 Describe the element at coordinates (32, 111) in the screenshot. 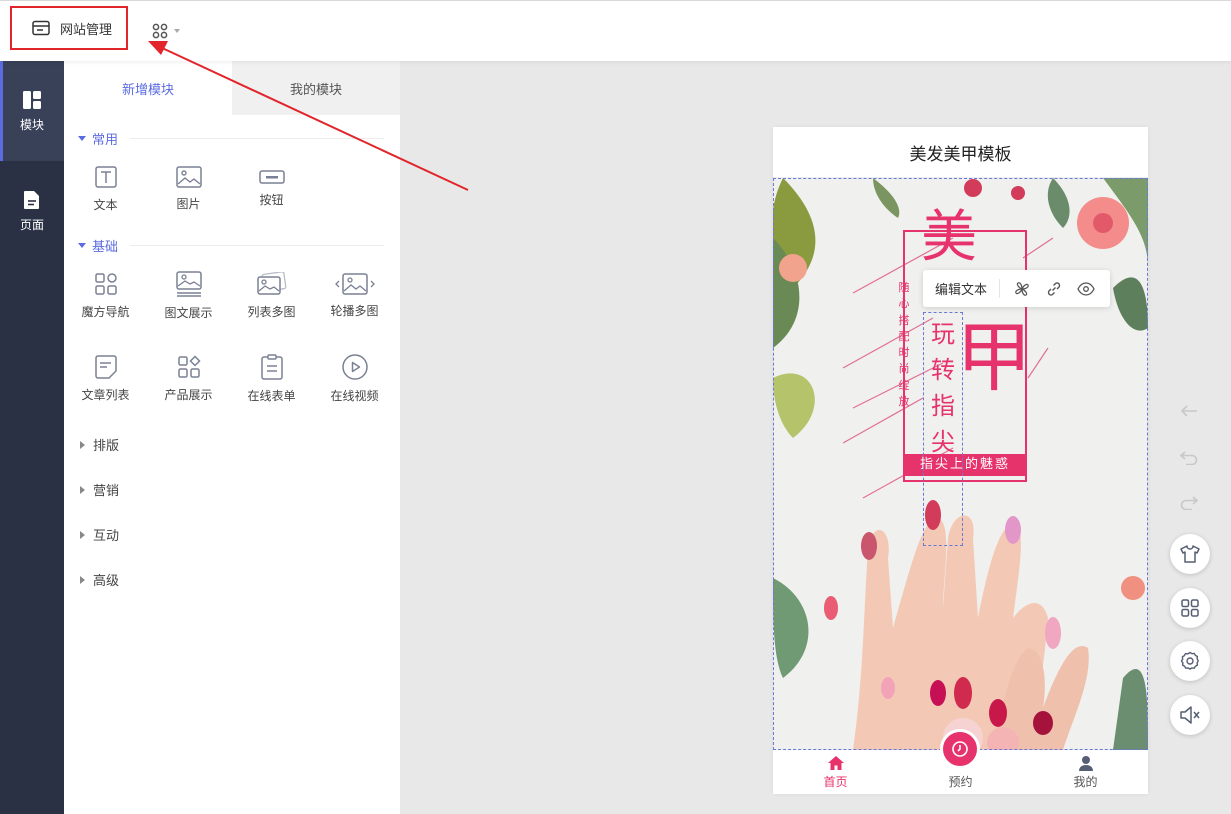

I see `nav-item-modules: 模块` at that location.